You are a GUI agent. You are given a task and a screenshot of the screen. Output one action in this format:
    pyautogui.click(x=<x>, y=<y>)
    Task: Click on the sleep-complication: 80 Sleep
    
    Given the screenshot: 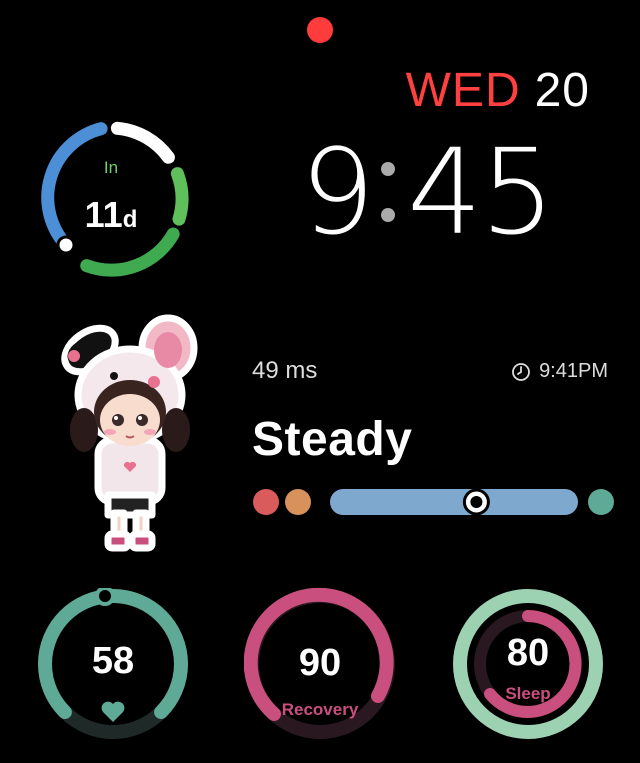 What is the action you would take?
    pyautogui.click(x=528, y=664)
    